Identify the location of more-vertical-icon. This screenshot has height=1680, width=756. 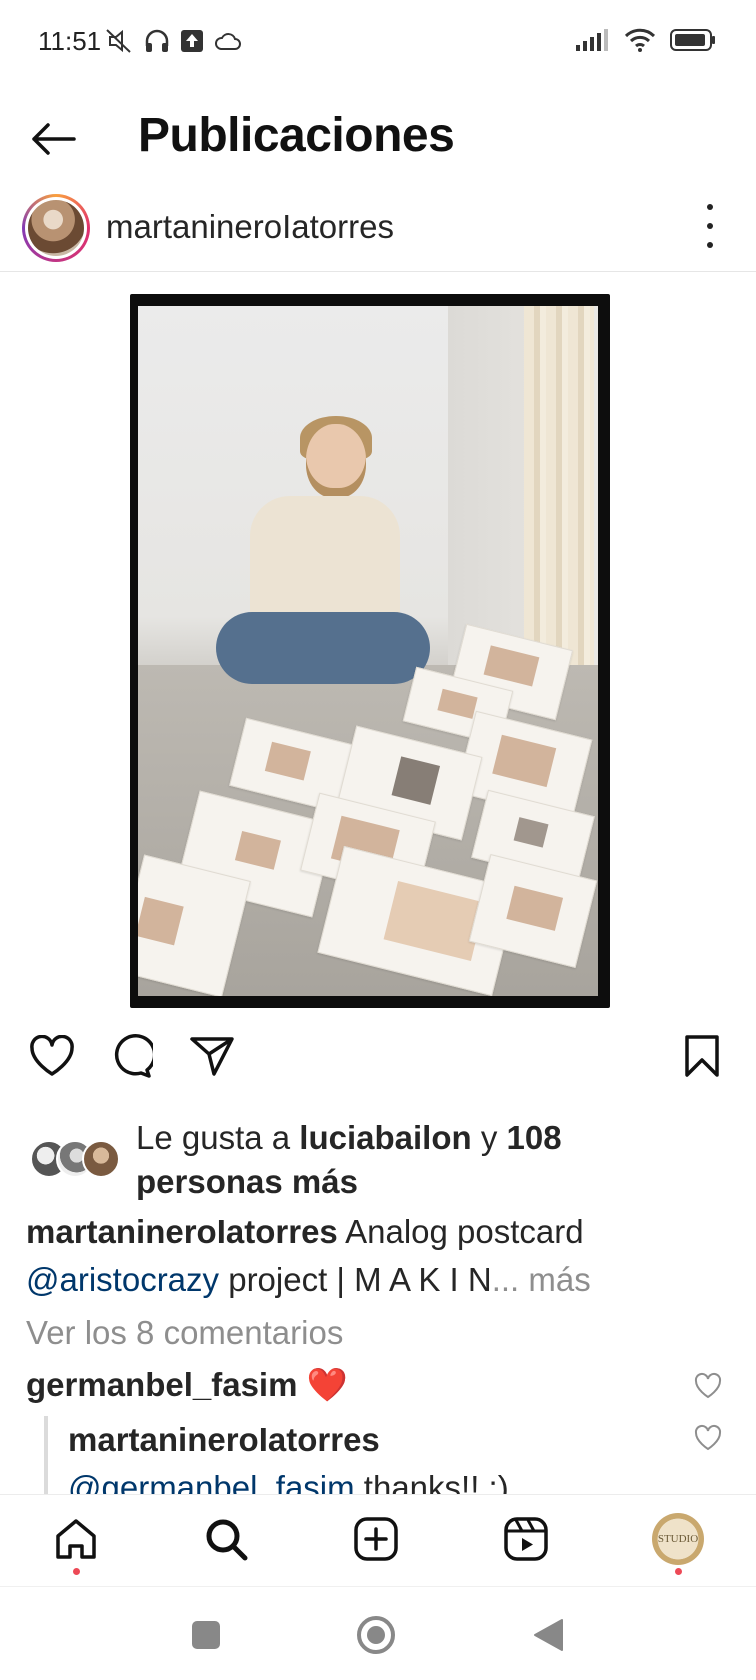
(710, 226).